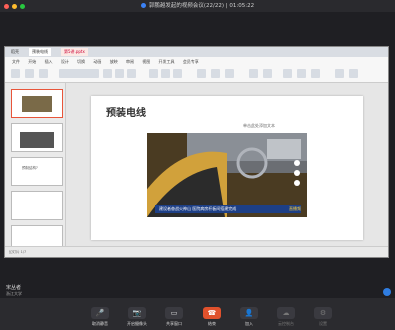  I want to click on slide-thumbnails: 预制结构?, so click(35, 168).